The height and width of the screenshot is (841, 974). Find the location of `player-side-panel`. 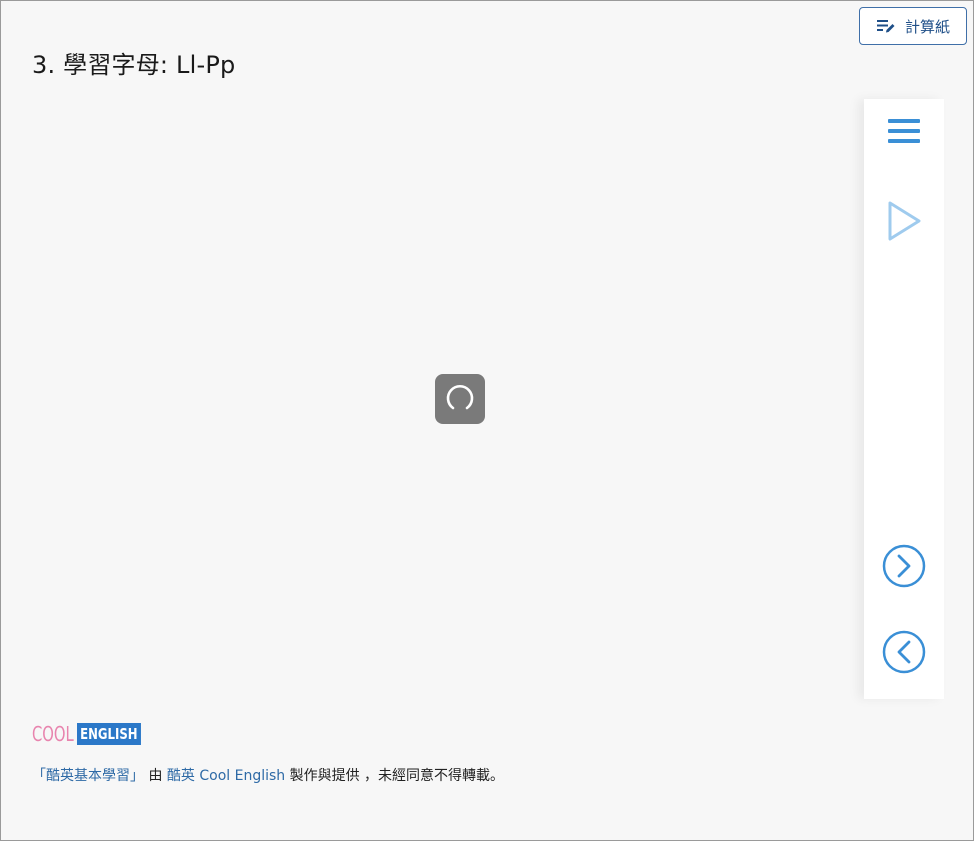

player-side-panel is located at coordinates (904, 399).